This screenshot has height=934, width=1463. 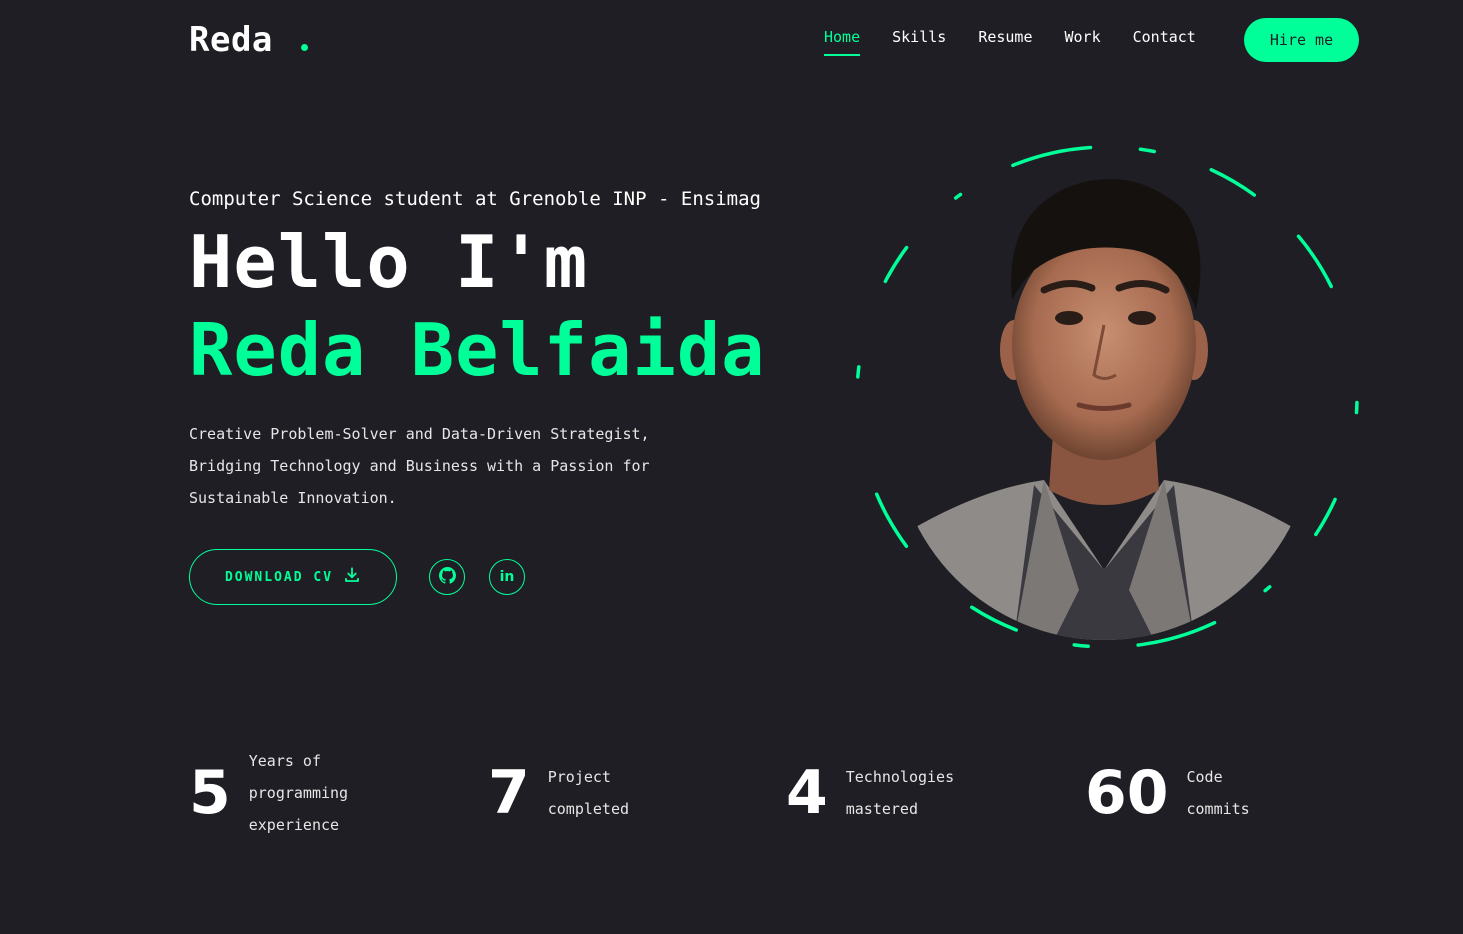 I want to click on linkedin-link: in, so click(x=507, y=577).